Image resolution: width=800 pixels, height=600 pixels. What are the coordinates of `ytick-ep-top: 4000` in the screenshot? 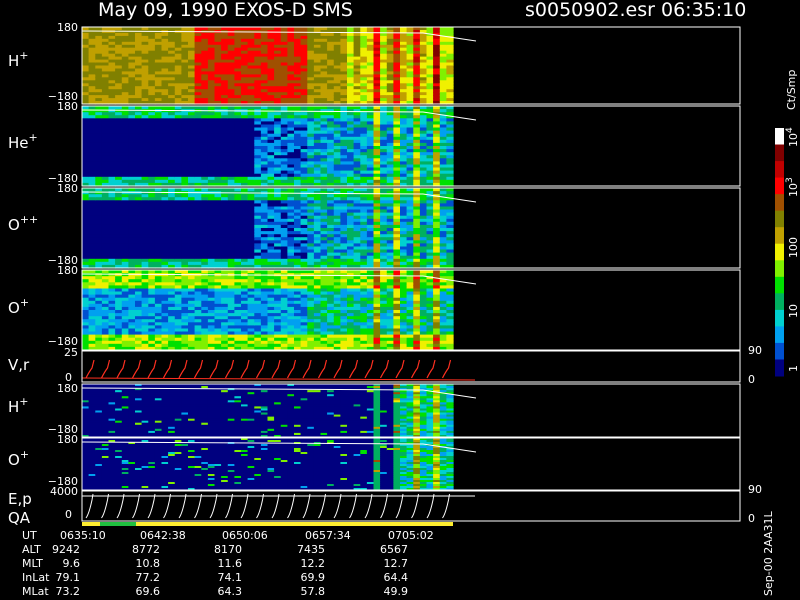 It's located at (64, 491).